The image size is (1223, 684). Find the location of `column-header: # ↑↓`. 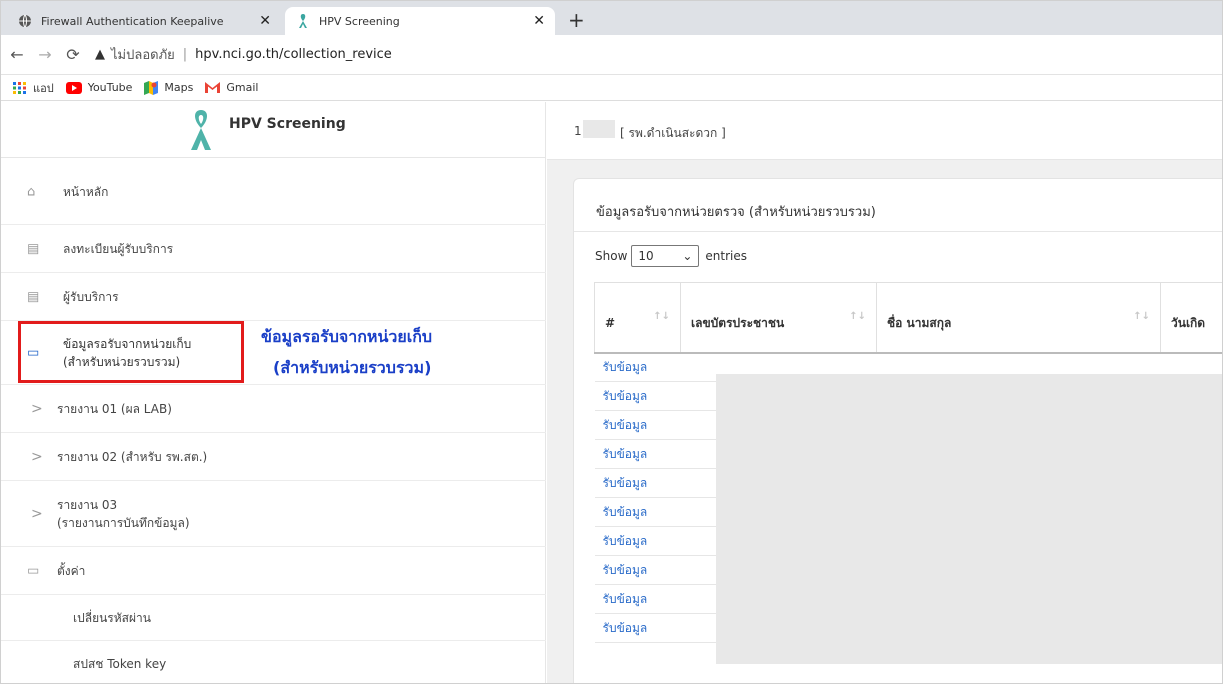

column-header: # ↑↓ is located at coordinates (637, 318).